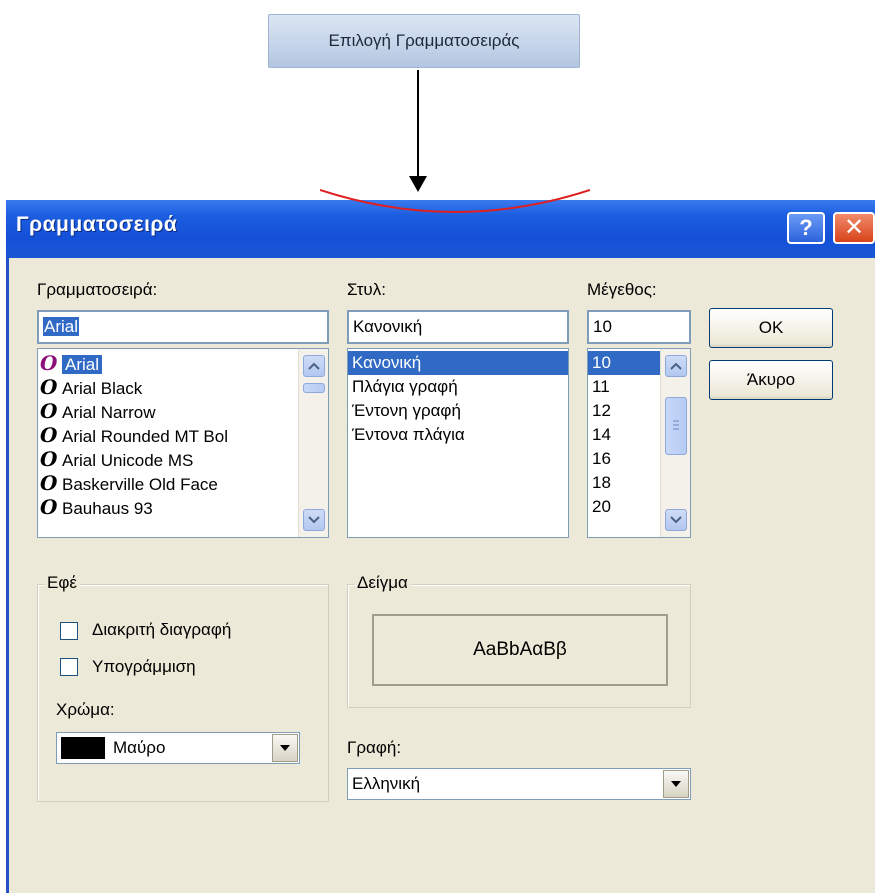  I want to click on font-list-scrollbar, so click(313, 443).